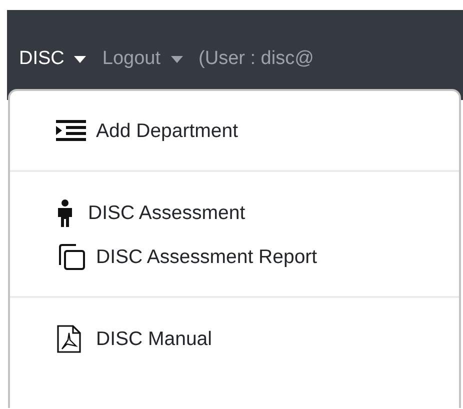 Image resolution: width=463 pixels, height=409 pixels. What do you see at coordinates (65, 213) in the screenshot?
I see `person-icon` at bounding box center [65, 213].